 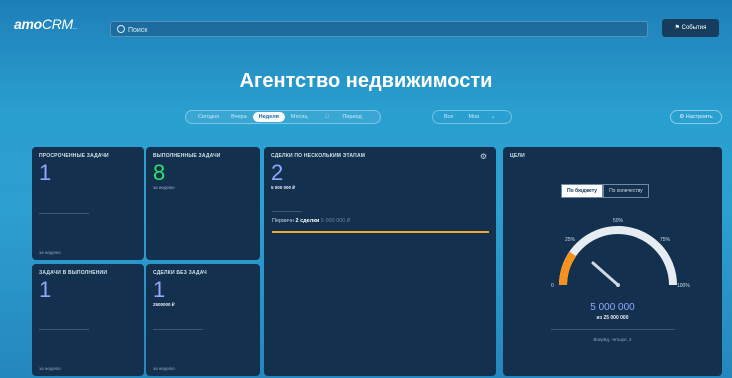 I want to click on gauge-fill, so click(x=568, y=268).